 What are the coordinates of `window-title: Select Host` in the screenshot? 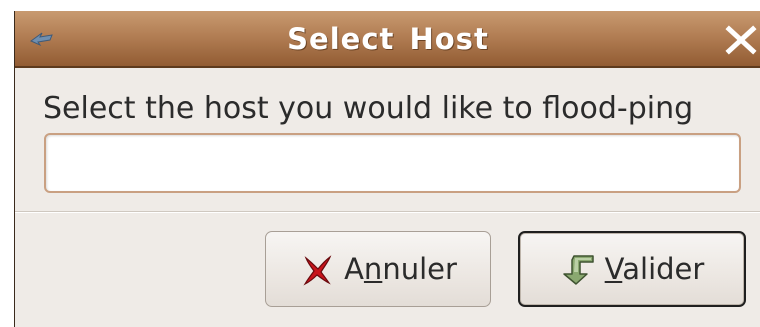 It's located at (388, 39).